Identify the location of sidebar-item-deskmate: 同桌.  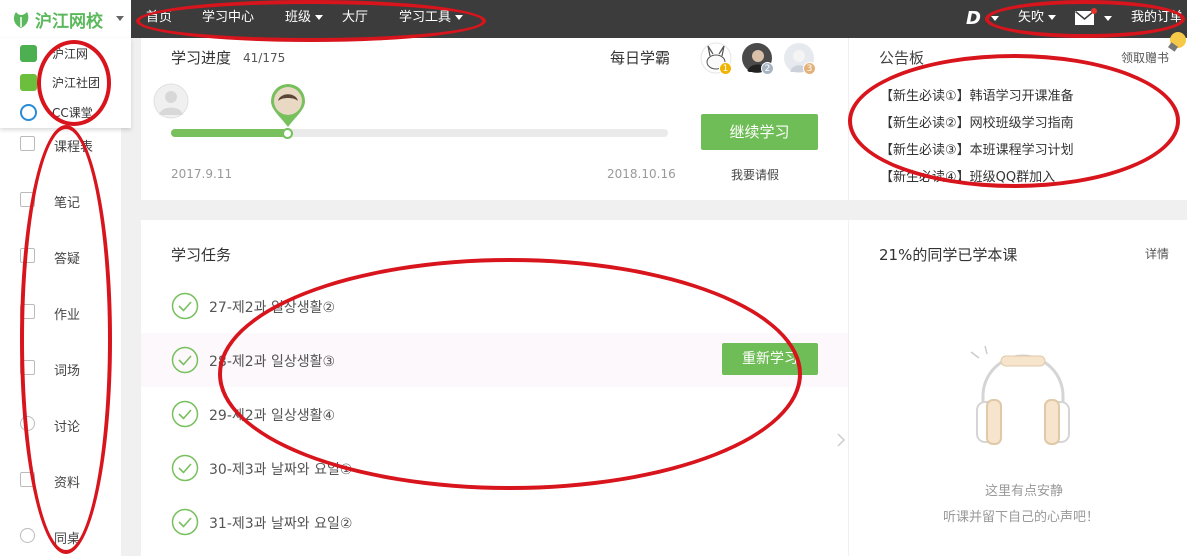
(60, 536).